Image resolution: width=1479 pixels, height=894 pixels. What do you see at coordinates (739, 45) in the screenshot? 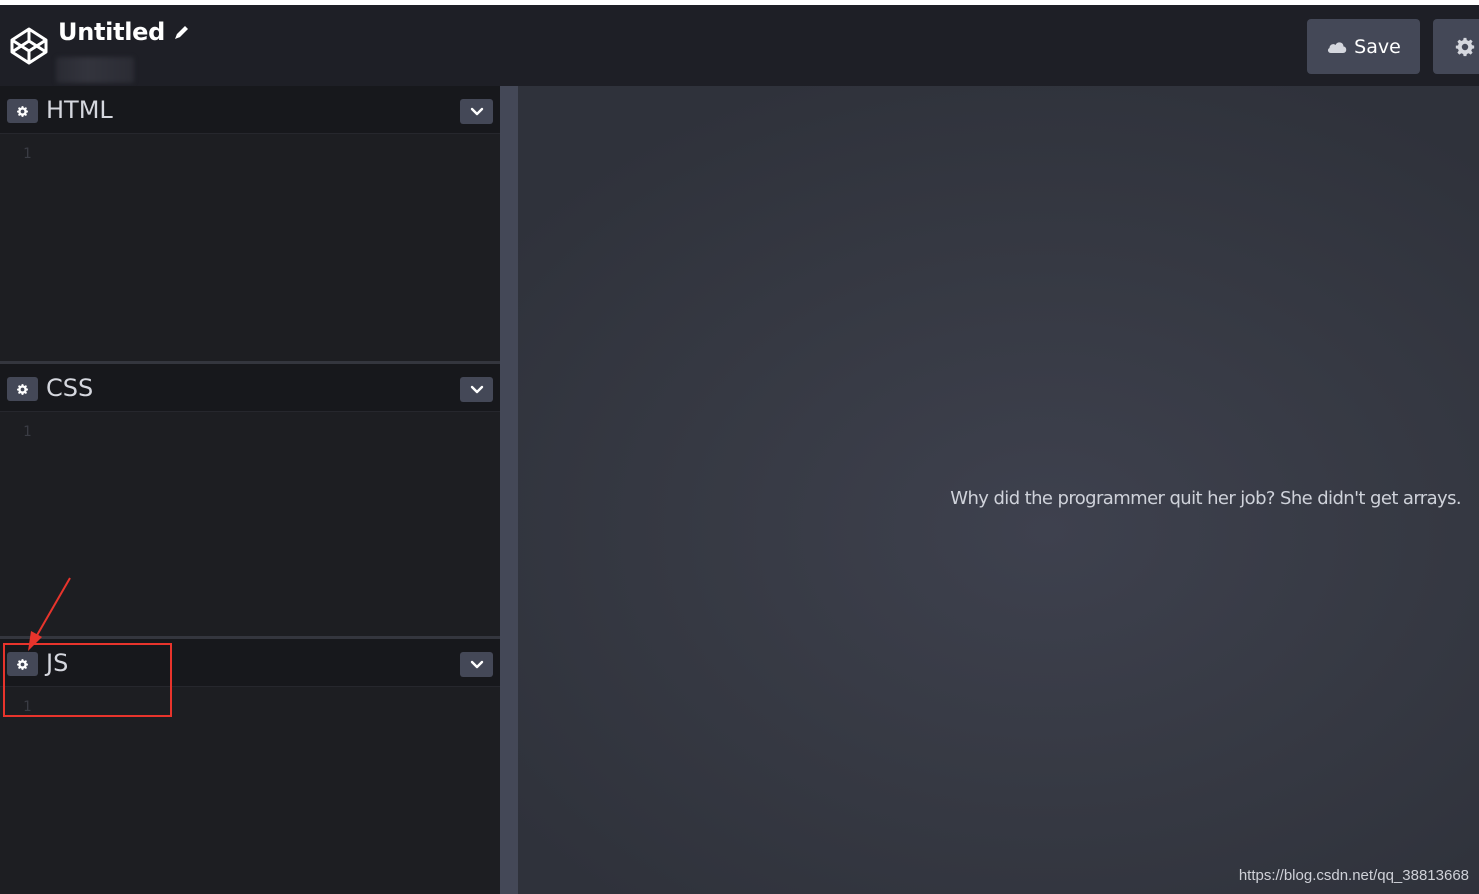
I see `top-header: Untitled Save` at bounding box center [739, 45].